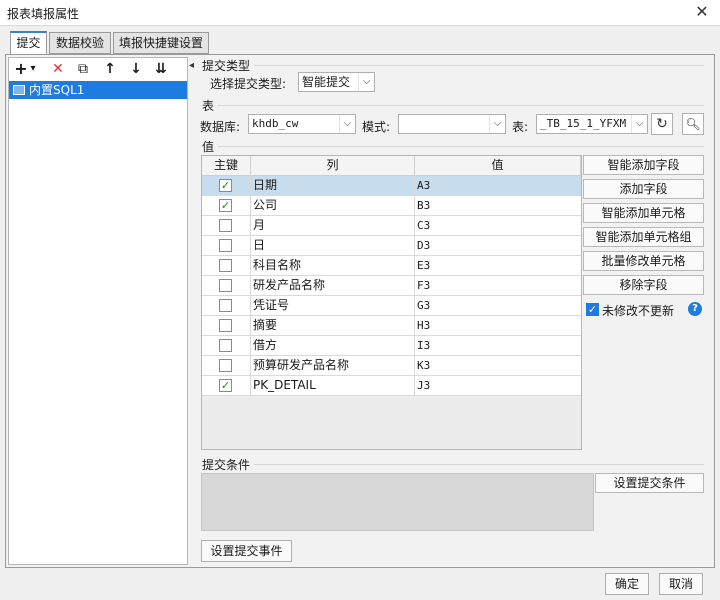  What do you see at coordinates (498, 306) in the screenshot?
I see `value-cell: G3` at bounding box center [498, 306].